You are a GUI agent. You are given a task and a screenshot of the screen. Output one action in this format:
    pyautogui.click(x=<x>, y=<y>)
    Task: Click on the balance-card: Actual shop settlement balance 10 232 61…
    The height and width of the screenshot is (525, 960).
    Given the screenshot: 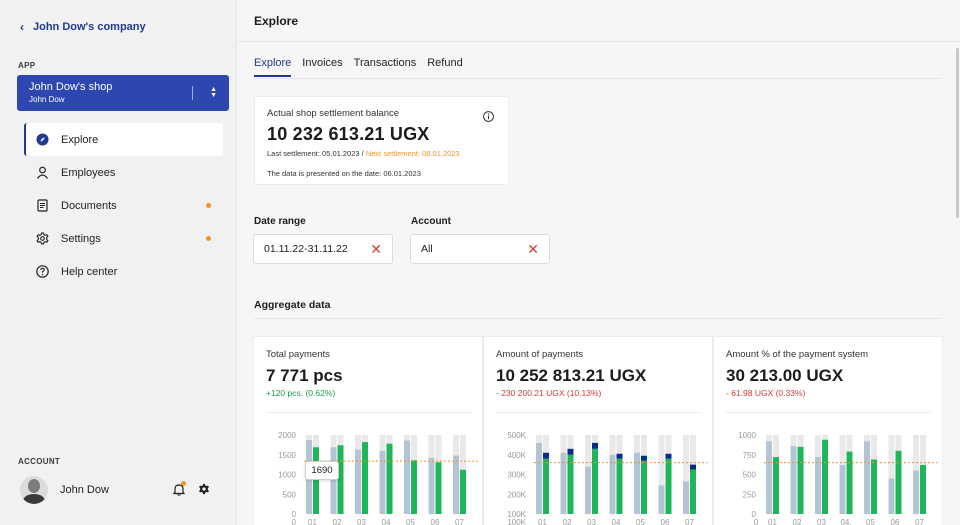 What is the action you would take?
    pyautogui.click(x=381, y=140)
    